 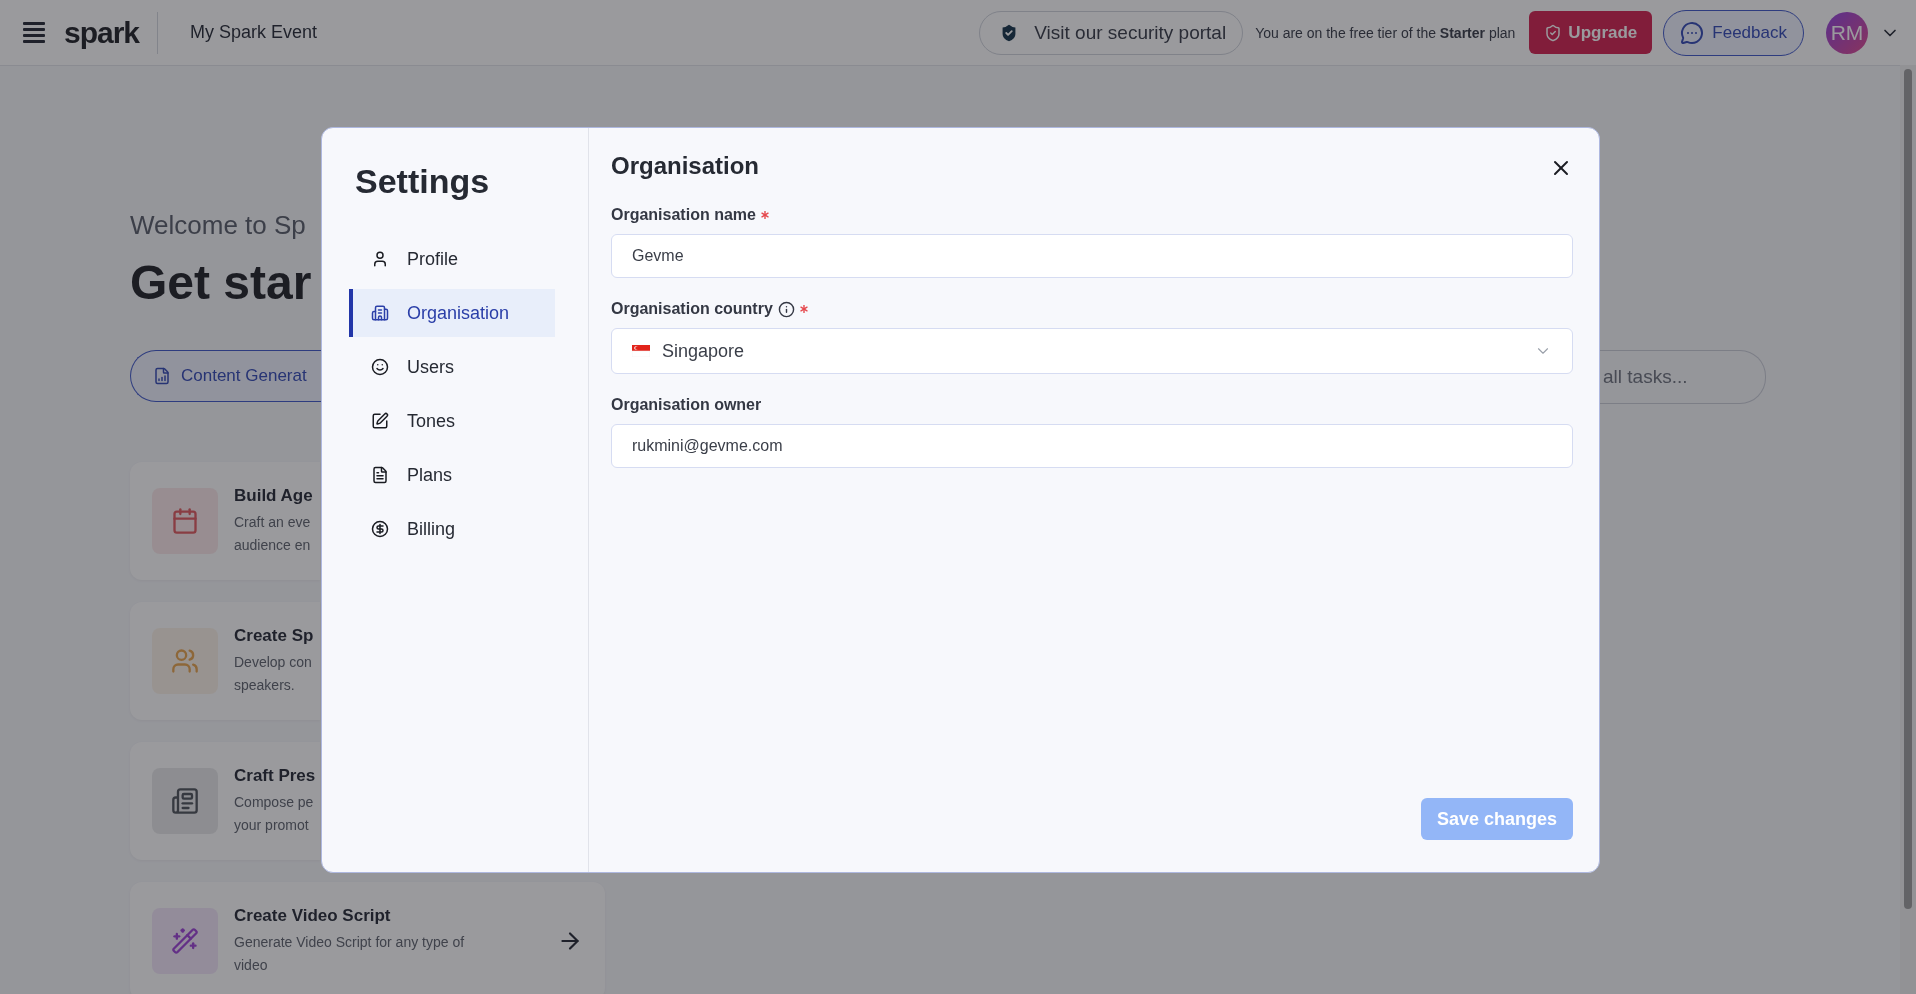 What do you see at coordinates (1092, 256) in the screenshot?
I see `input-field: Gevme` at bounding box center [1092, 256].